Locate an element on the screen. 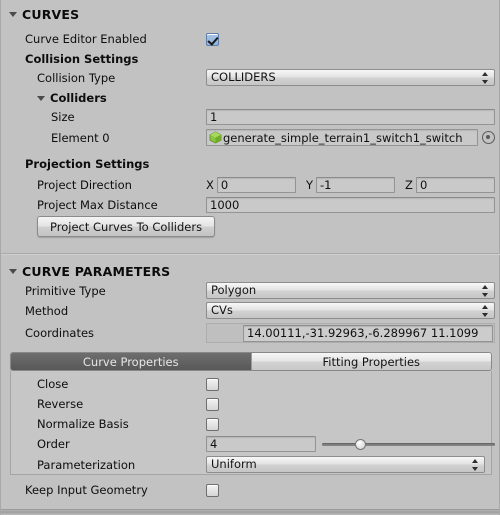 This screenshot has width=500, height=515. input-colliders-size: 1 is located at coordinates (350, 117).